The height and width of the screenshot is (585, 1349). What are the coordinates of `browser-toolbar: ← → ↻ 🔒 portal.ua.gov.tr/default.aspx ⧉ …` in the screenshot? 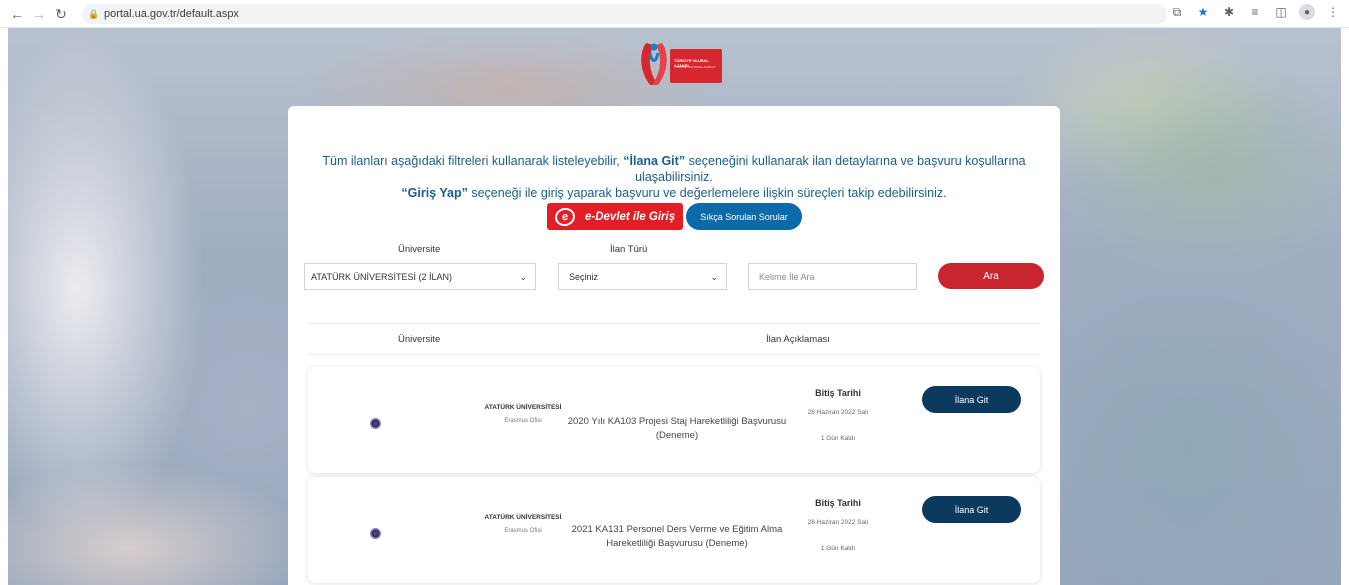 It's located at (674, 14).